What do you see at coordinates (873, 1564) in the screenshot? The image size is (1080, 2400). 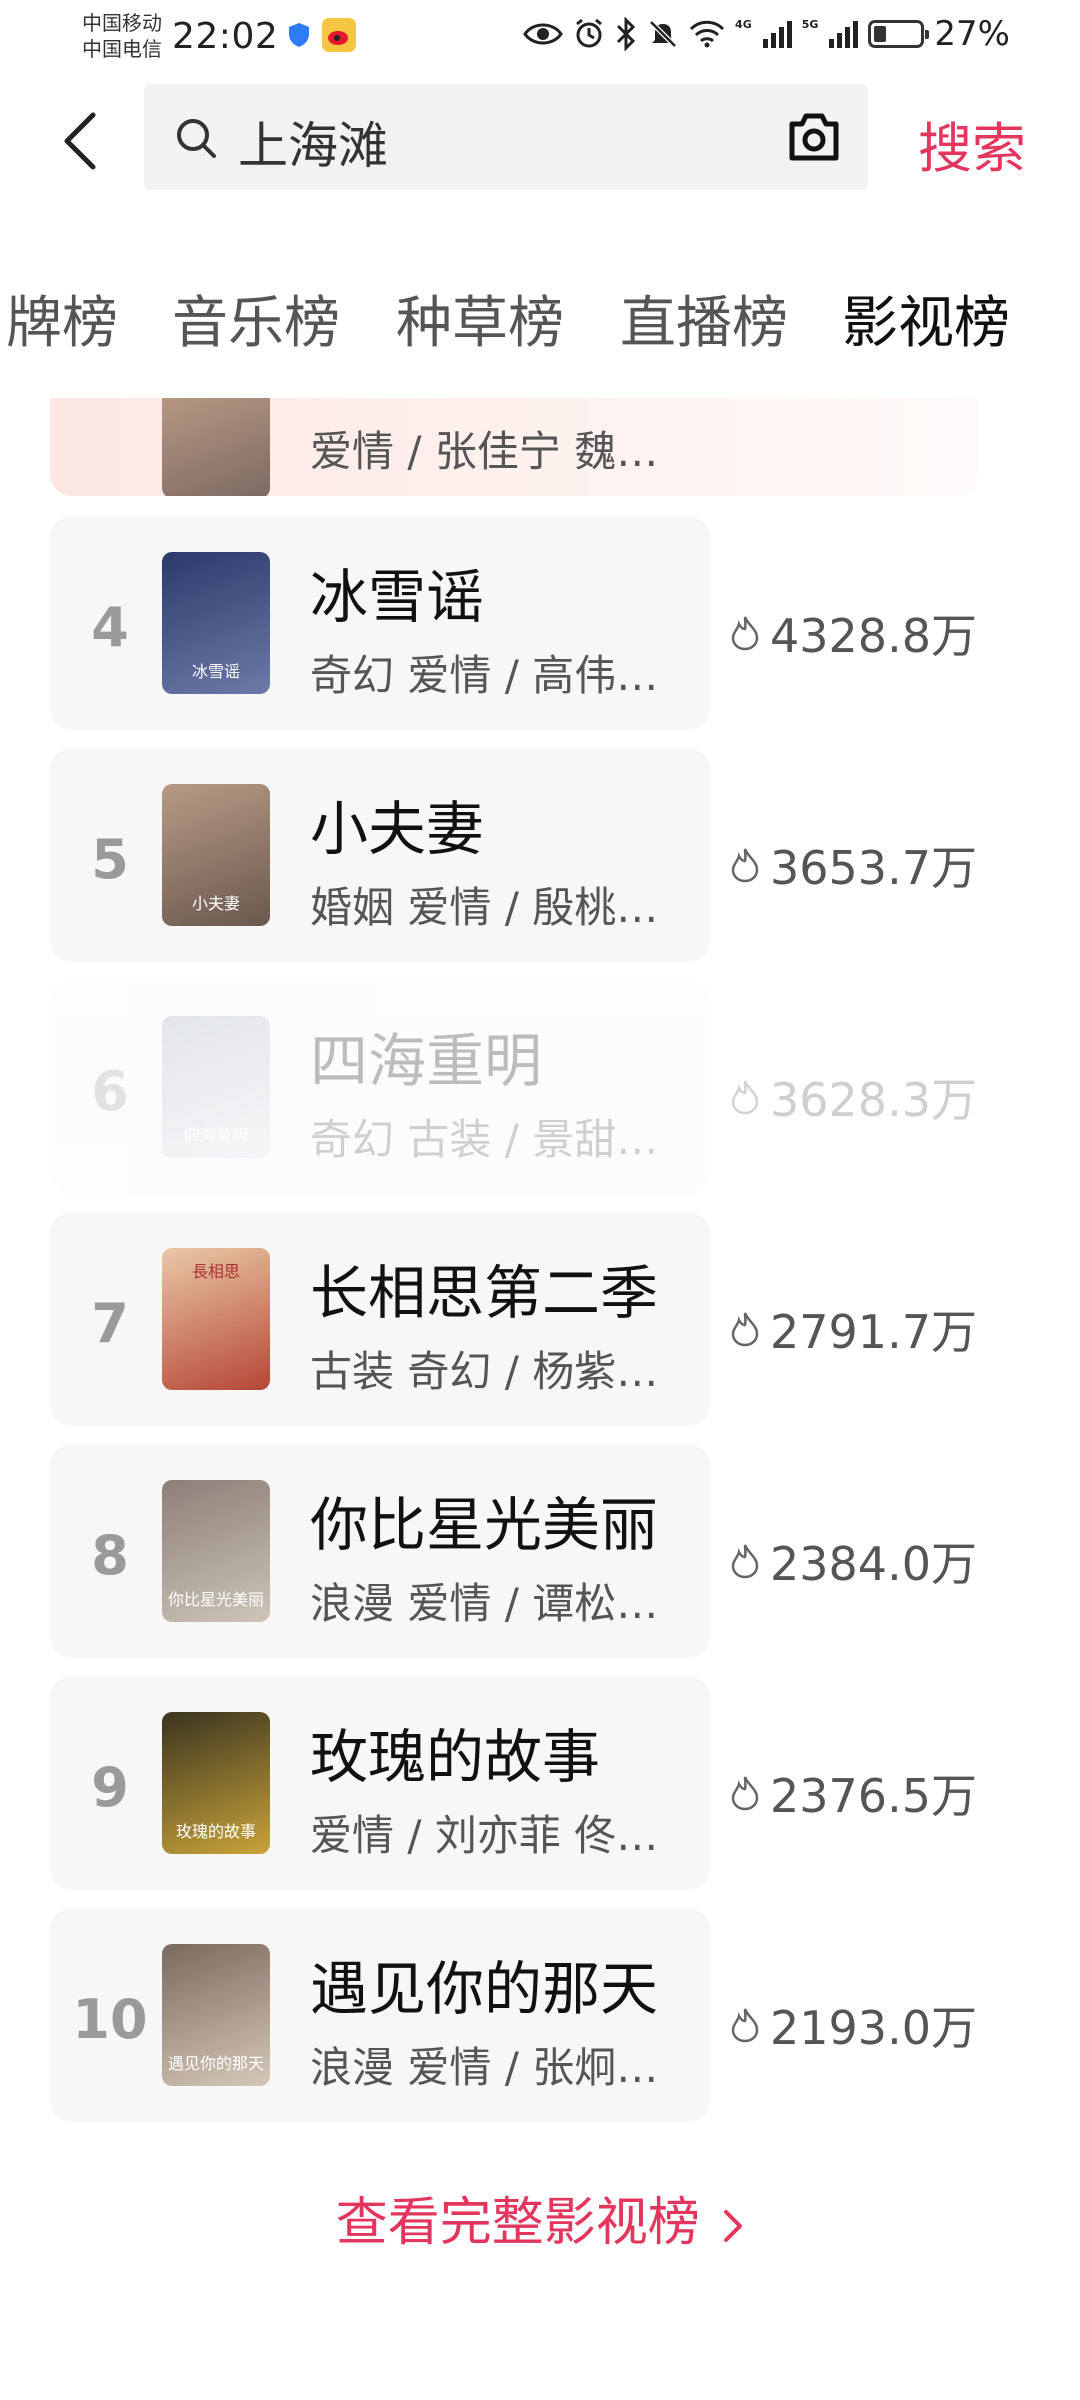 I see `heat-text: 2384.0万` at bounding box center [873, 1564].